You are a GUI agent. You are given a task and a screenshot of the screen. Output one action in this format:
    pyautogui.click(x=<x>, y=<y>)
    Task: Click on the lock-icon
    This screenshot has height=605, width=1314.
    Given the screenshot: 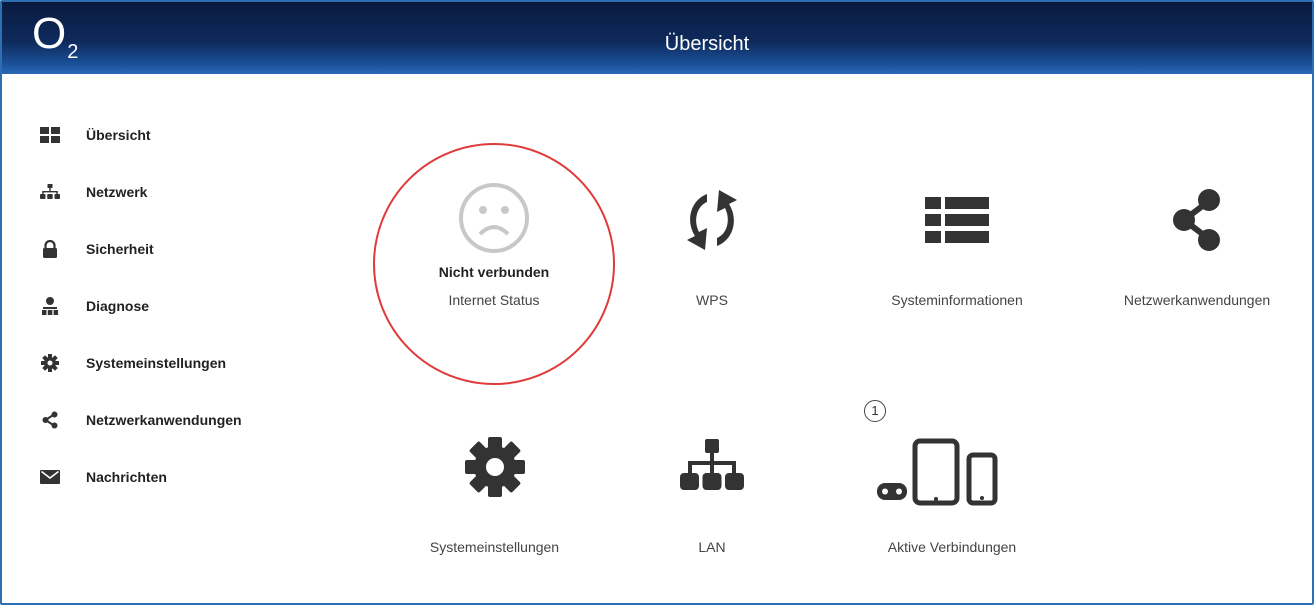 What is the action you would take?
    pyautogui.click(x=50, y=249)
    